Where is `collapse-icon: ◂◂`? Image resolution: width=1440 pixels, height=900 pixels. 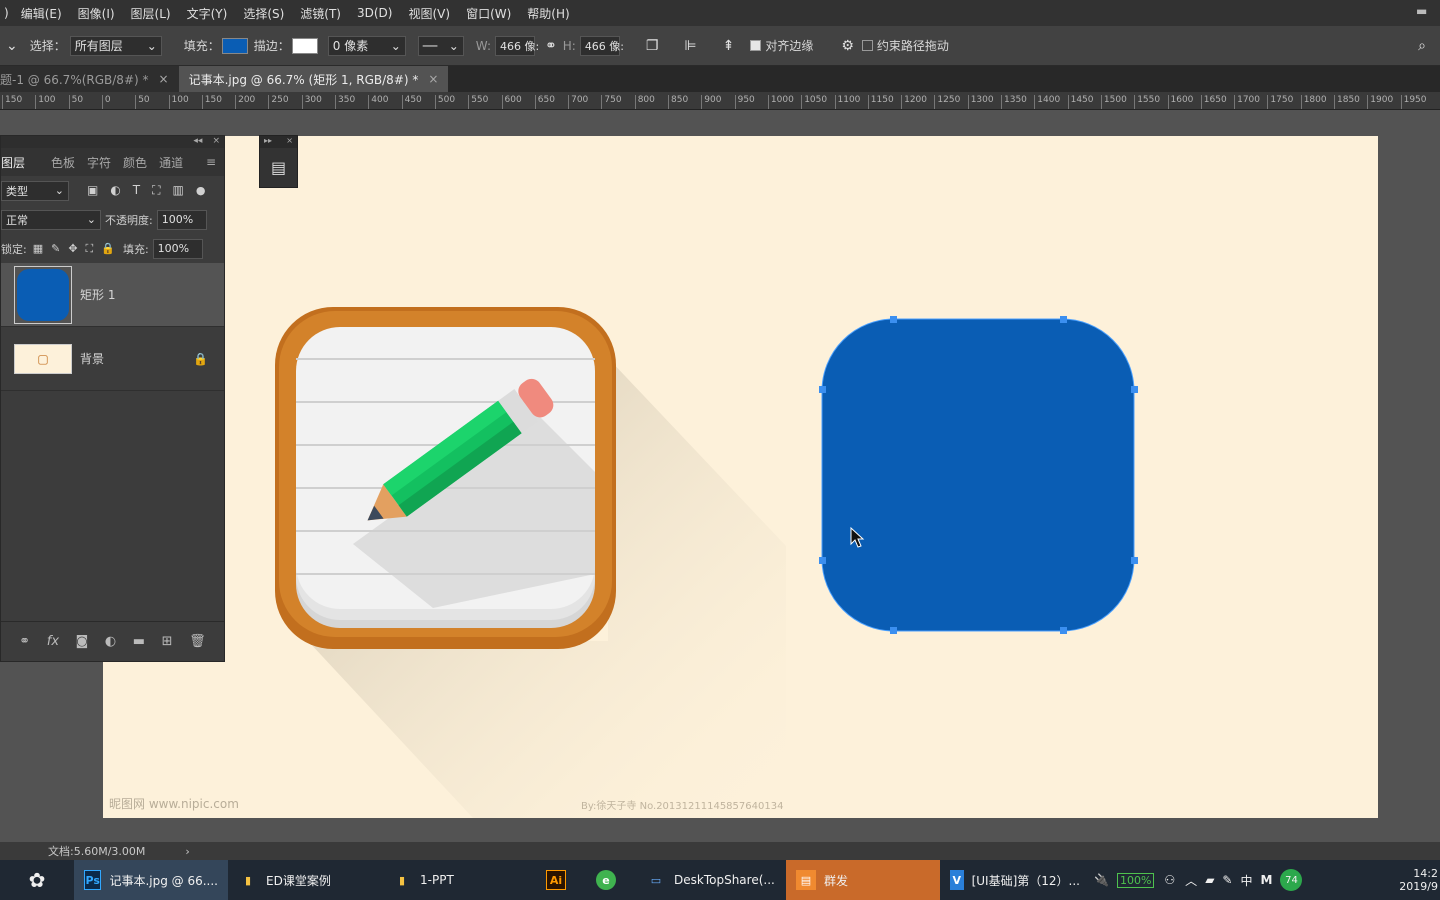
collapse-icon: ◂◂ is located at coordinates (197, 142).